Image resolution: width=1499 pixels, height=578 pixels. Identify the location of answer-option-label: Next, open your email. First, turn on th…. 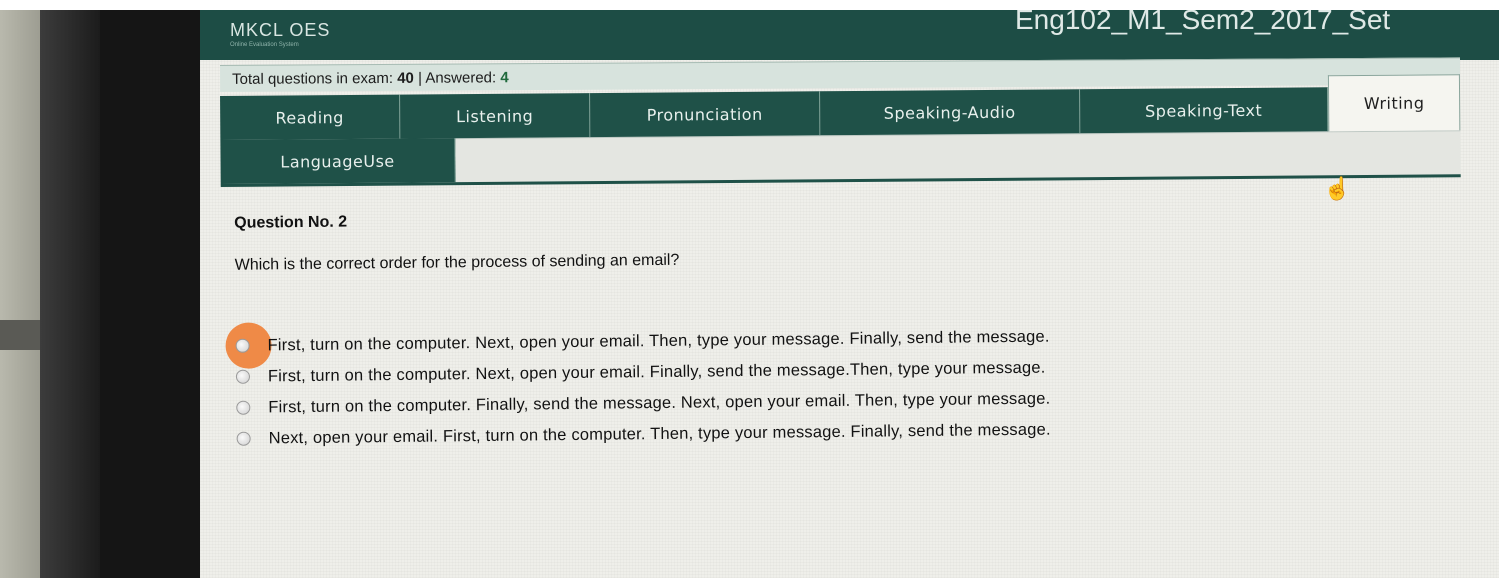
(659, 433).